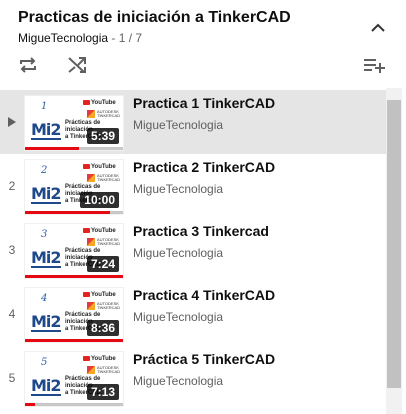 Image resolution: width=406 pixels, height=414 pixels. What do you see at coordinates (204, 103) in the screenshot?
I see `video-title: Practica 1 TinkerCAD` at bounding box center [204, 103].